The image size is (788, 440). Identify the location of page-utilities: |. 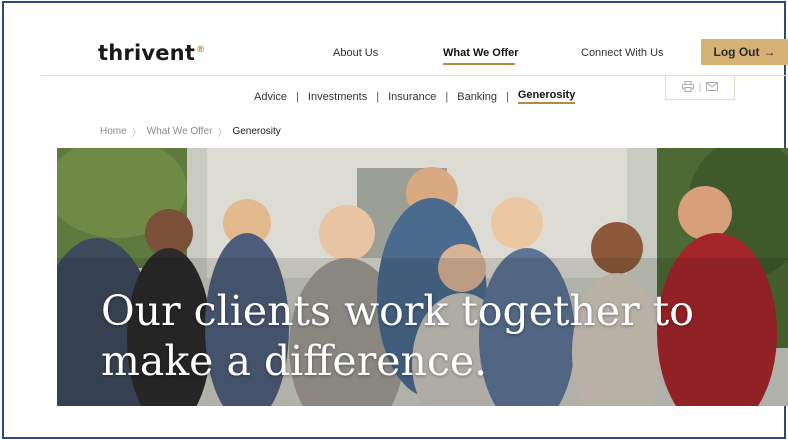
(700, 88).